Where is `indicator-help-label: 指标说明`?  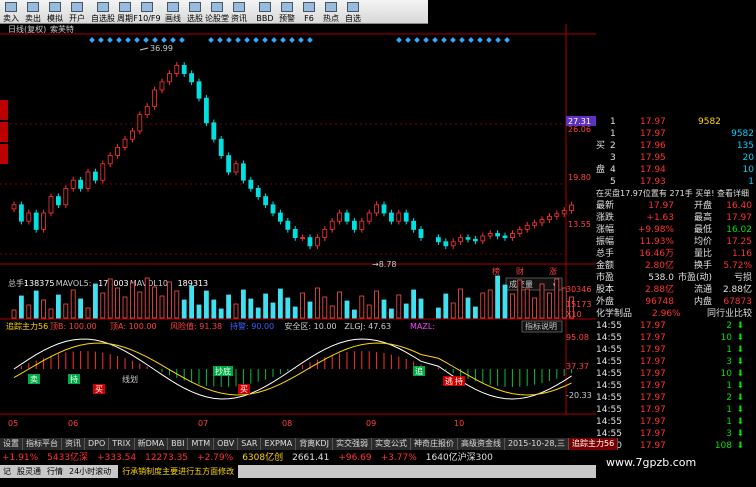 indicator-help-label: 指标说明 is located at coordinates (541, 326).